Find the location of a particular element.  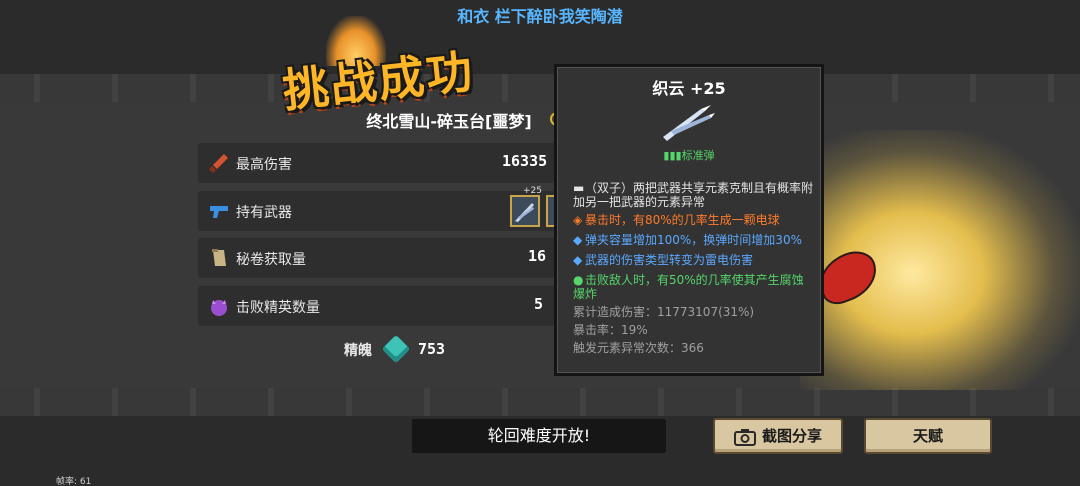

stat-row-scrolls: 秘卷获取量 16 is located at coordinates (383, 258).